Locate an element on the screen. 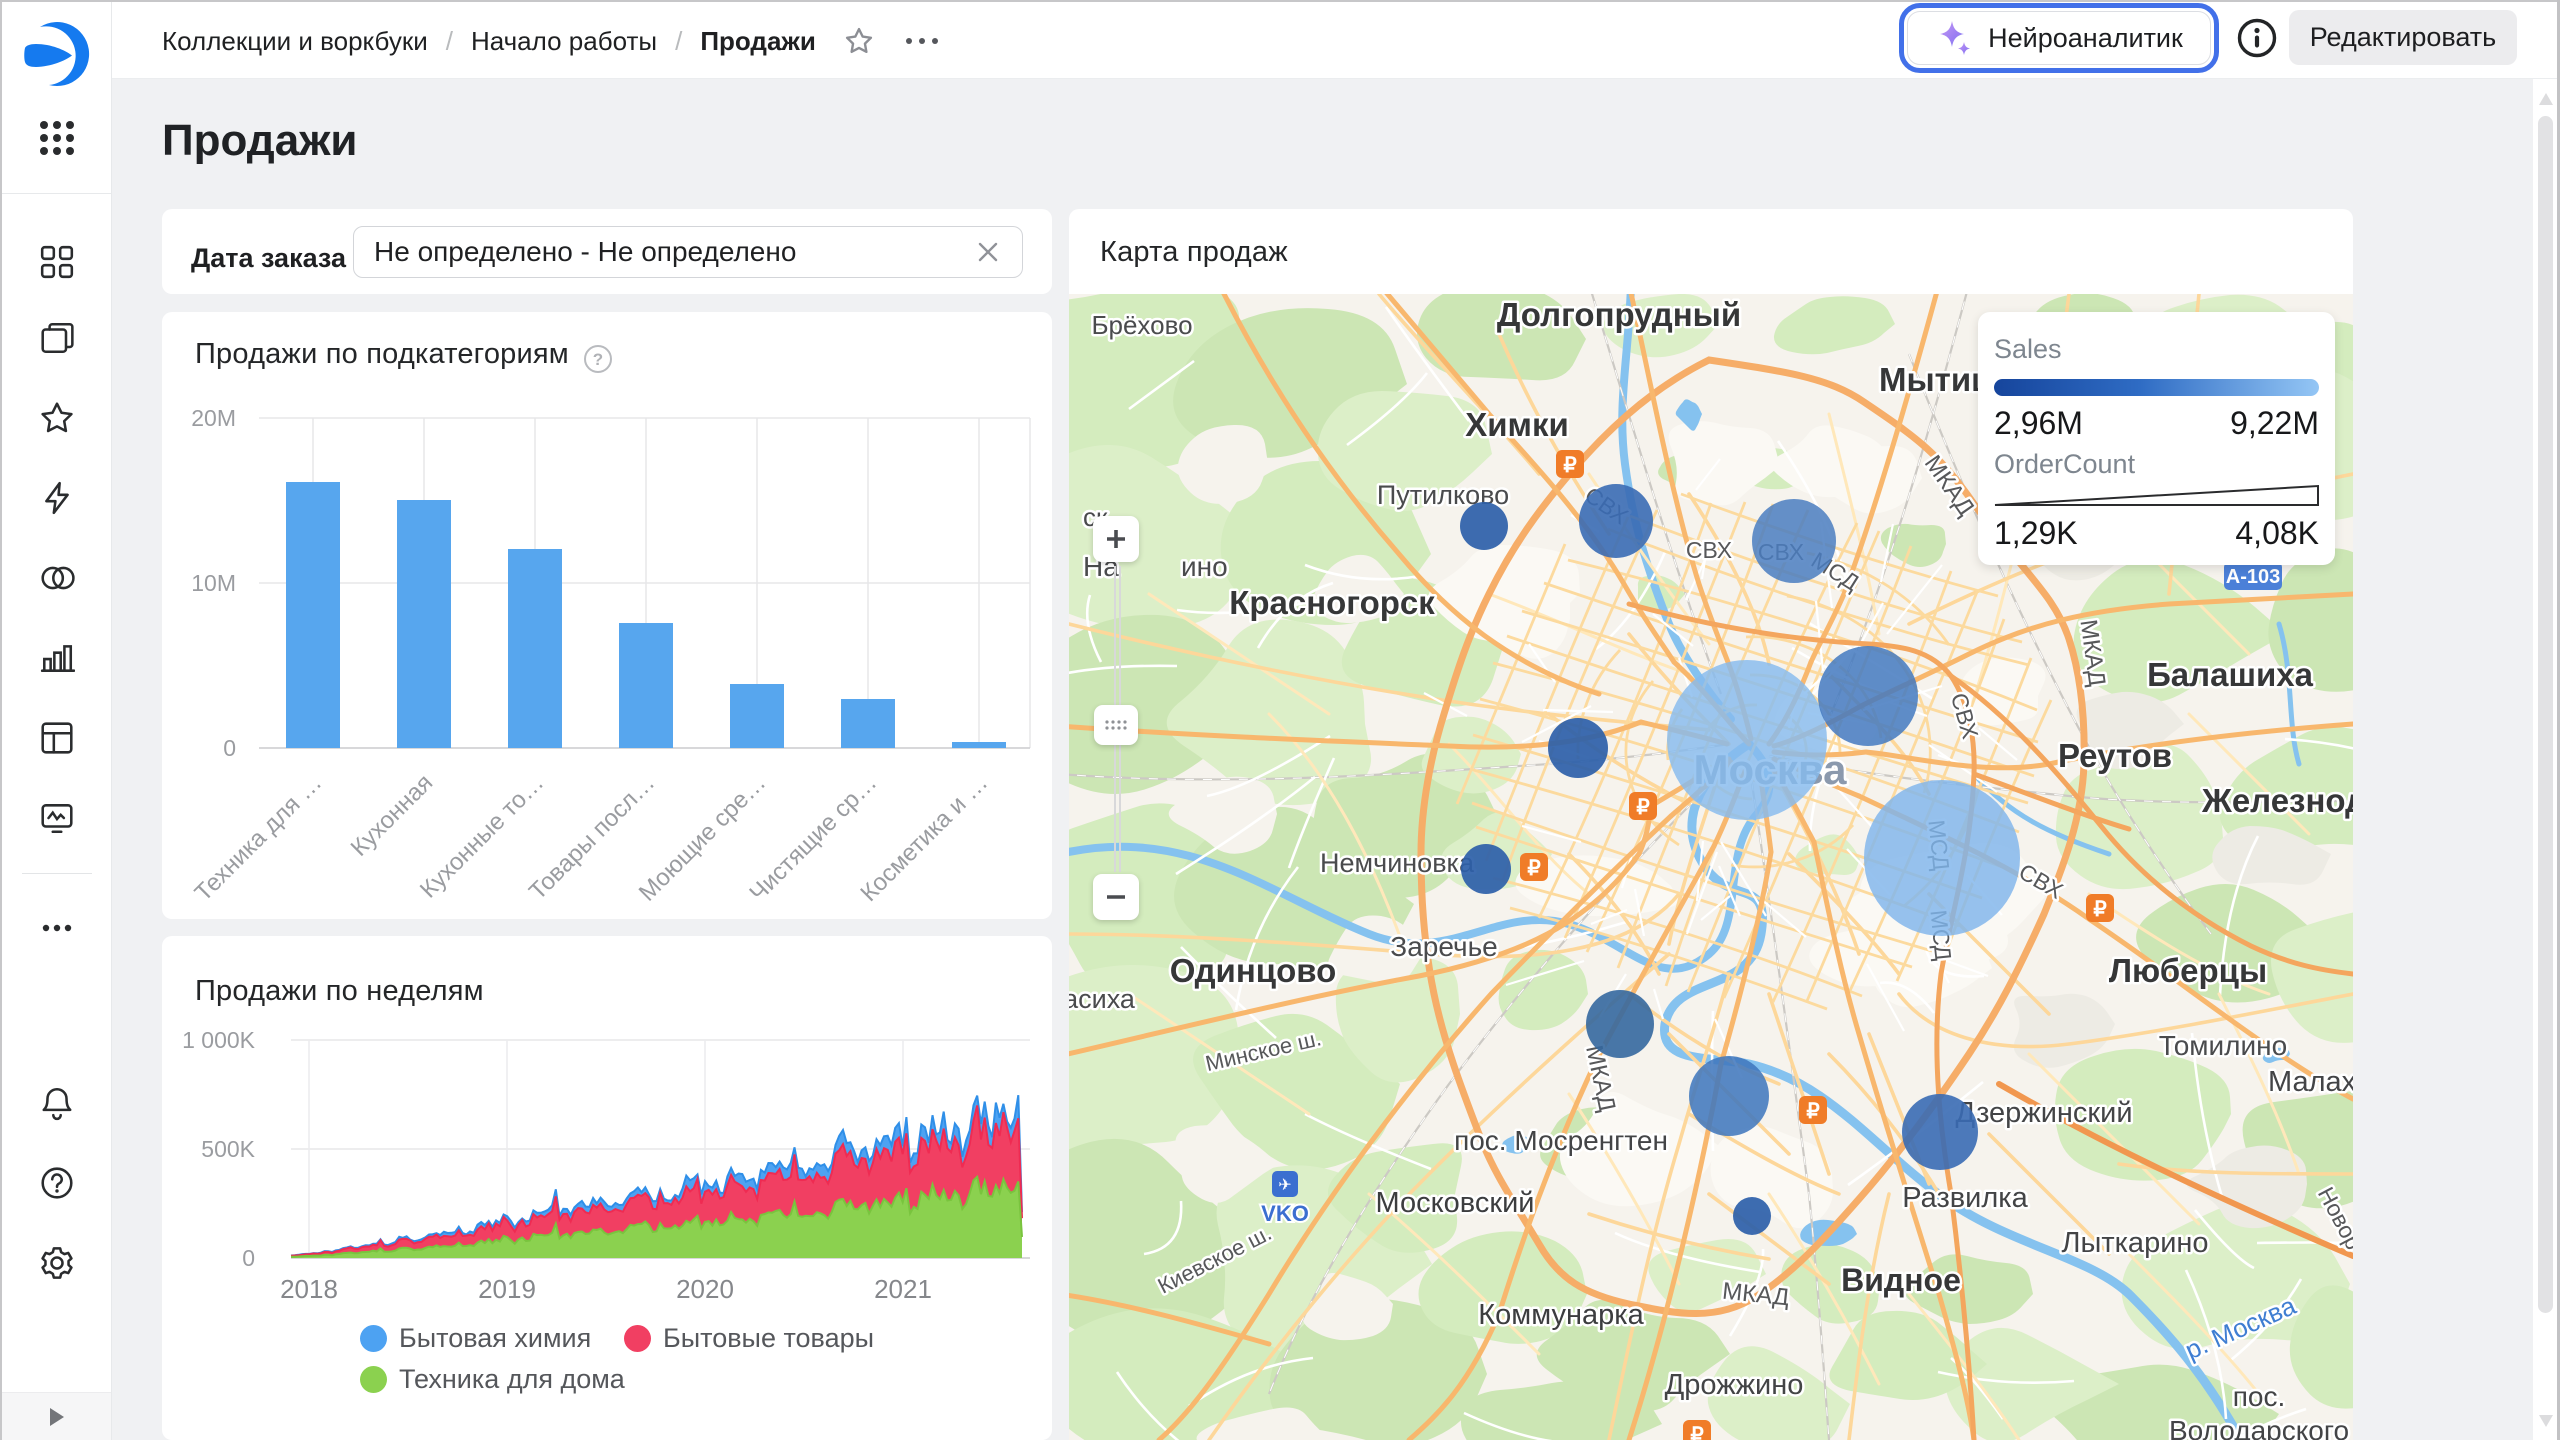 Image resolution: width=2560 pixels, height=1440 pixels. svg-text: ино is located at coordinates (1204, 566).